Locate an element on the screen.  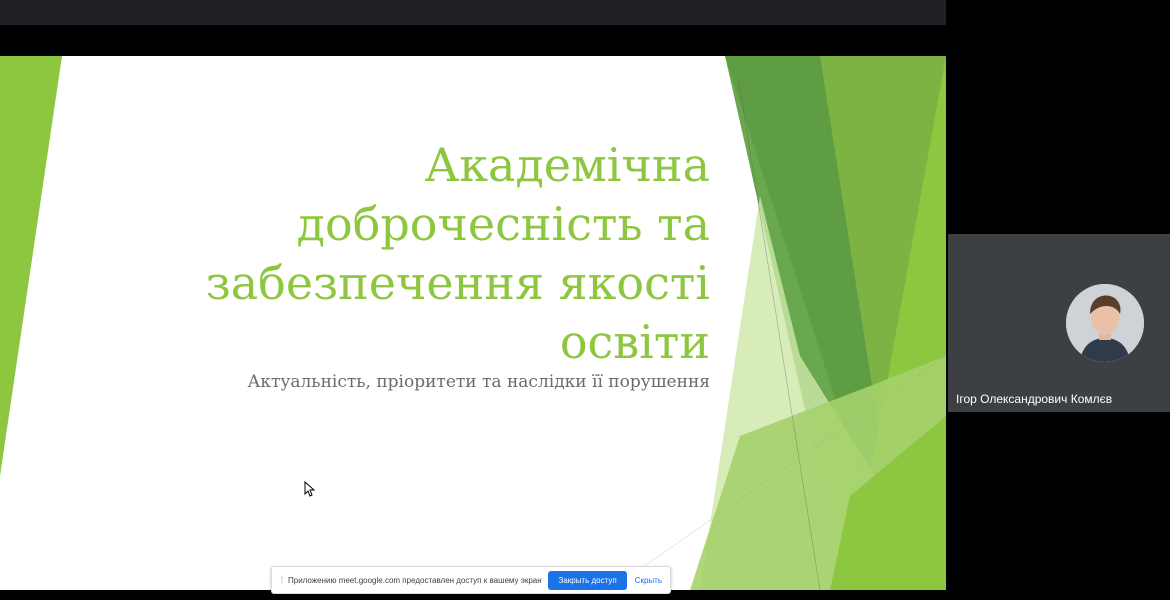
slide-title-line: доброчесність та is located at coordinates (503, 224).